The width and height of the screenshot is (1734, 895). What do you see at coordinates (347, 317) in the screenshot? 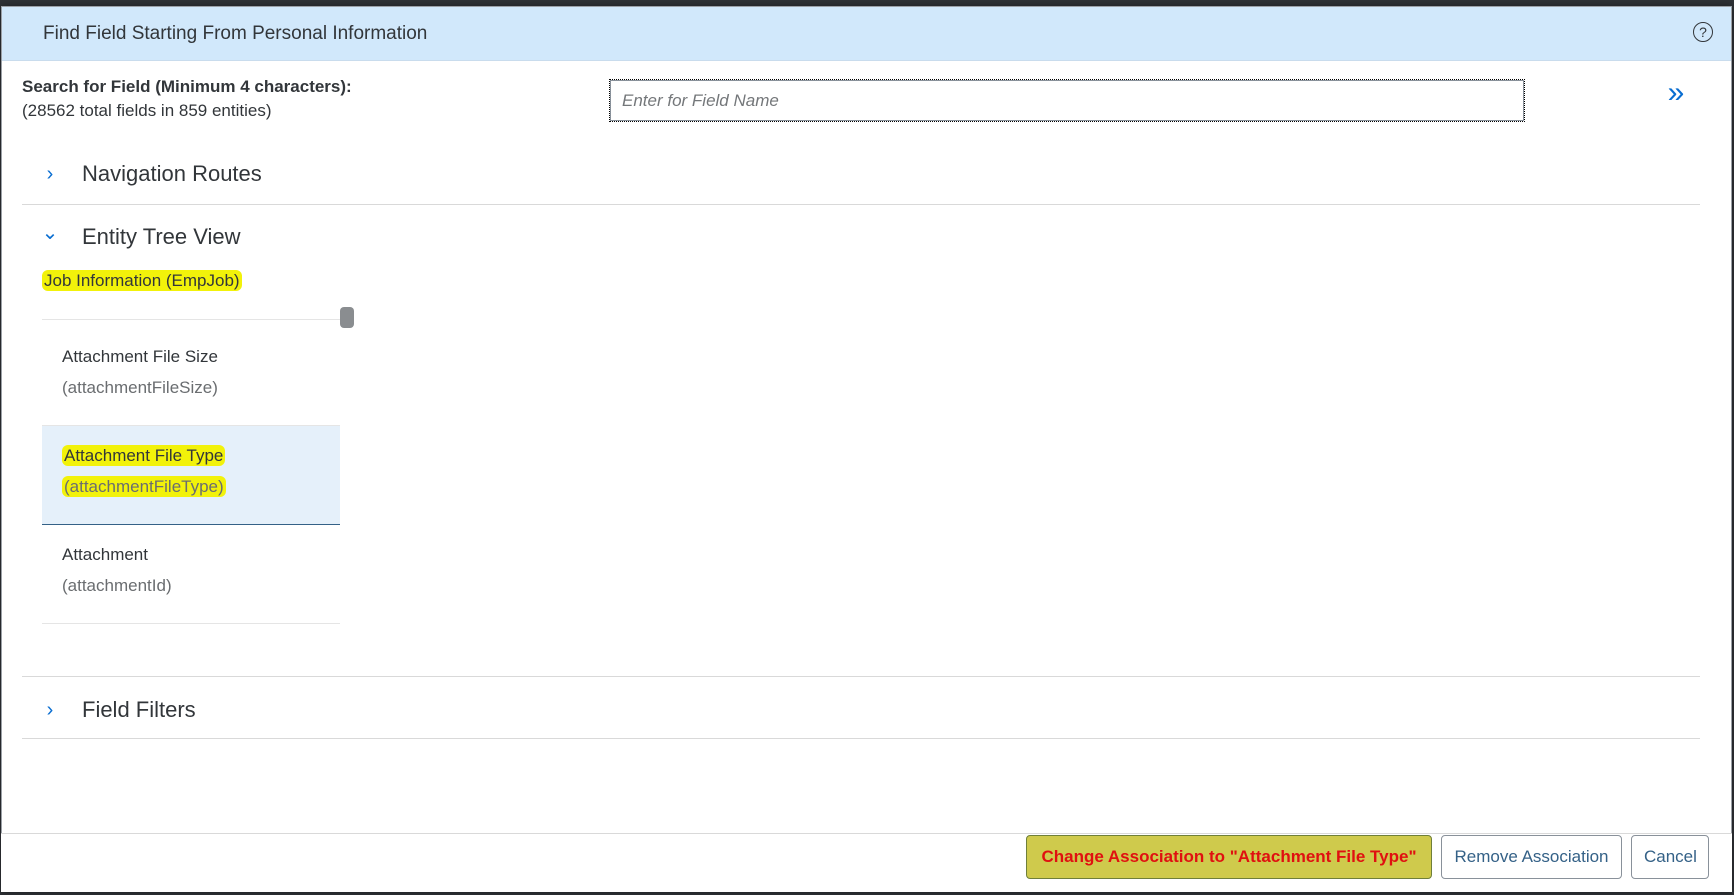
I see `scroll-handle` at bounding box center [347, 317].